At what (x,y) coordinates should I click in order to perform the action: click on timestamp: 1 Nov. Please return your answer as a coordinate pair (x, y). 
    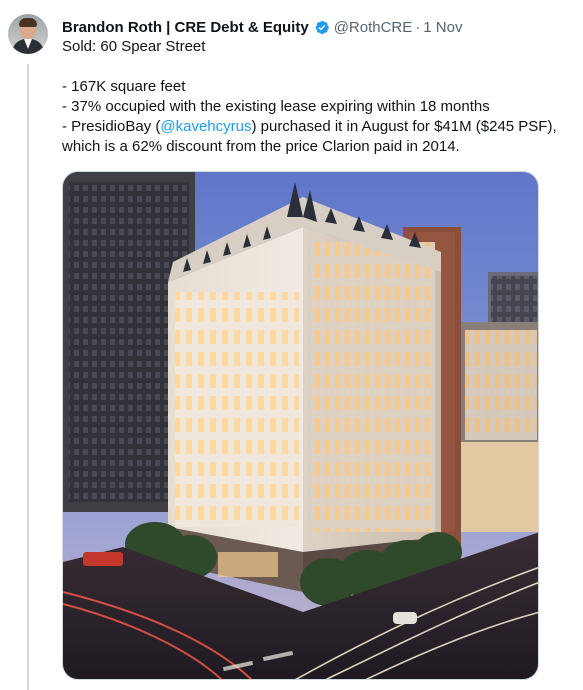
    Looking at the image, I should click on (442, 27).